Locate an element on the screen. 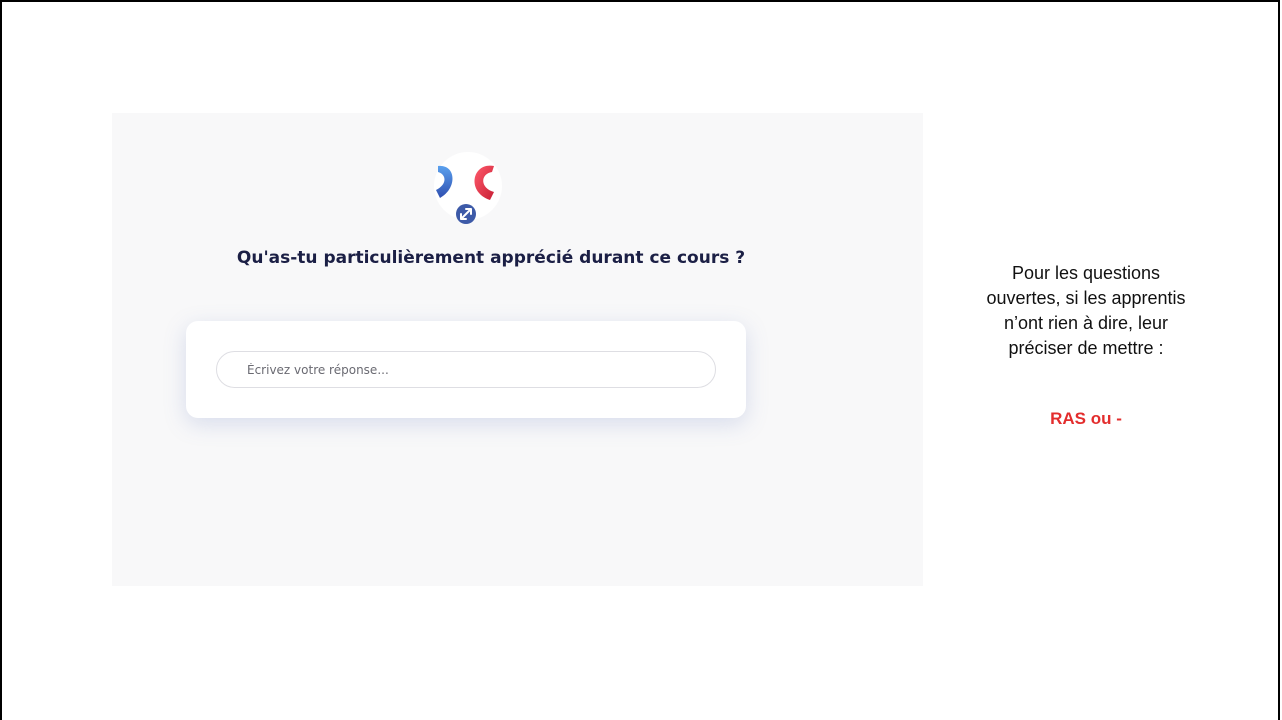  note-line: ouvertes, si les apprentis is located at coordinates (1086, 298).